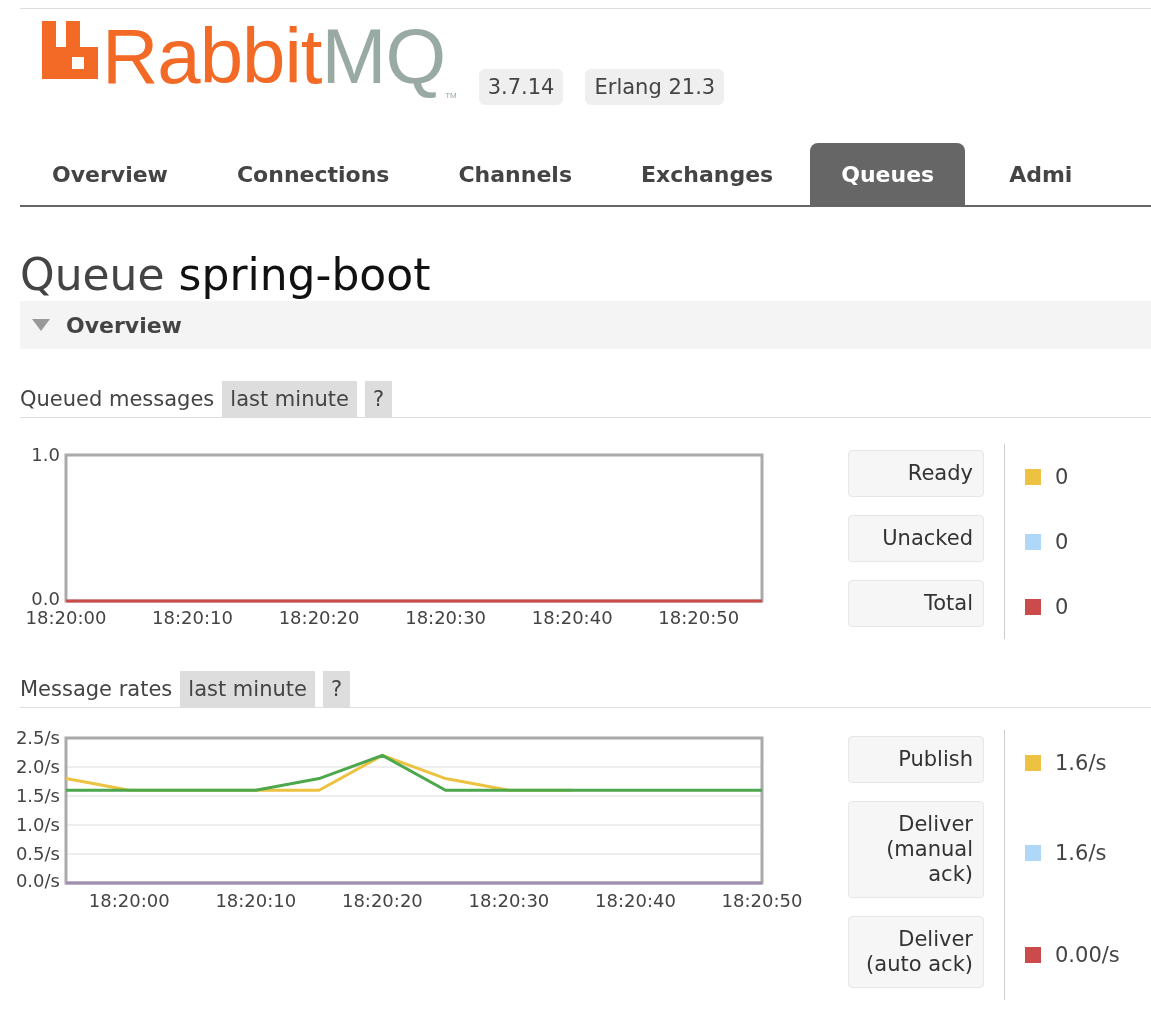 The width and height of the screenshot is (1151, 1033). What do you see at coordinates (117, 399) in the screenshot?
I see `panel-title: Queued messages` at bounding box center [117, 399].